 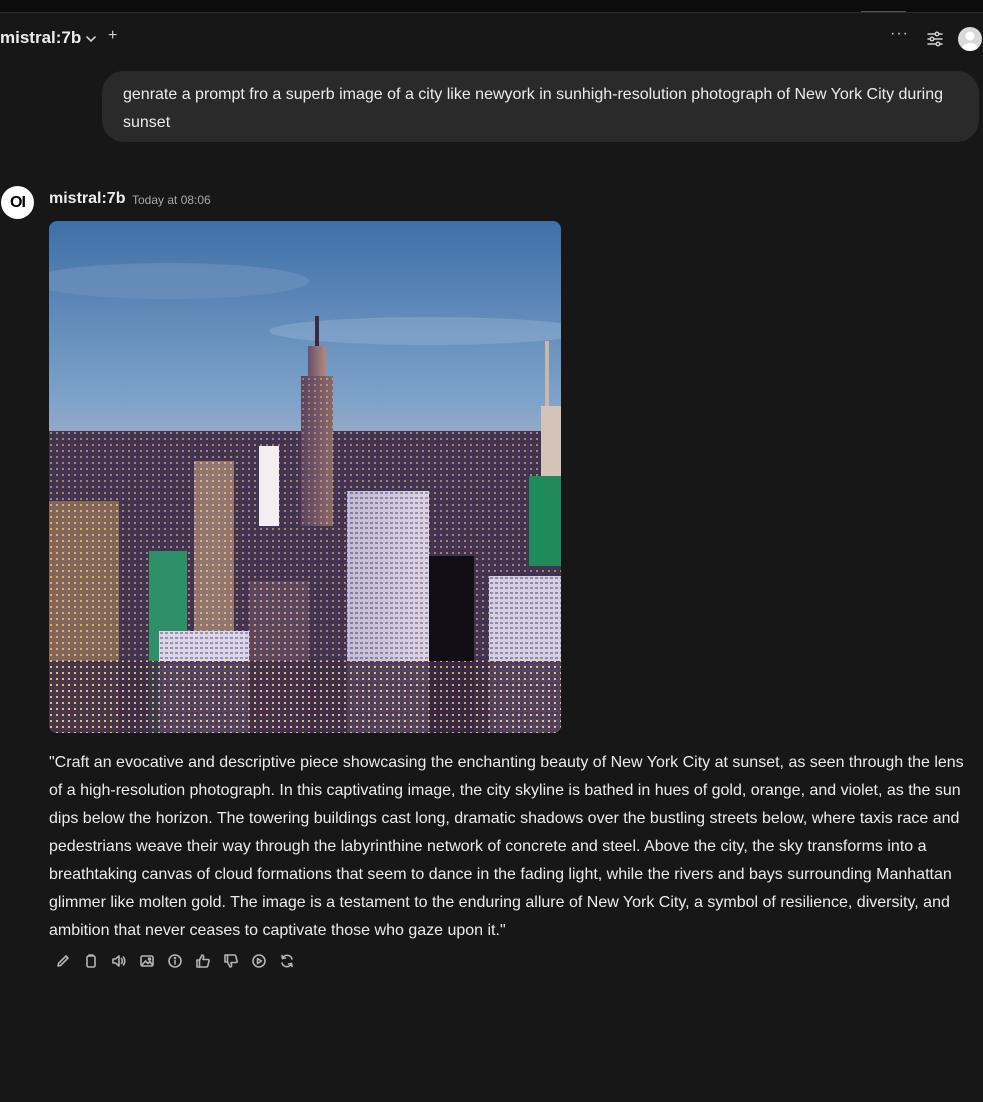 What do you see at coordinates (17, 202) in the screenshot?
I see `assistant-avatar: OI` at bounding box center [17, 202].